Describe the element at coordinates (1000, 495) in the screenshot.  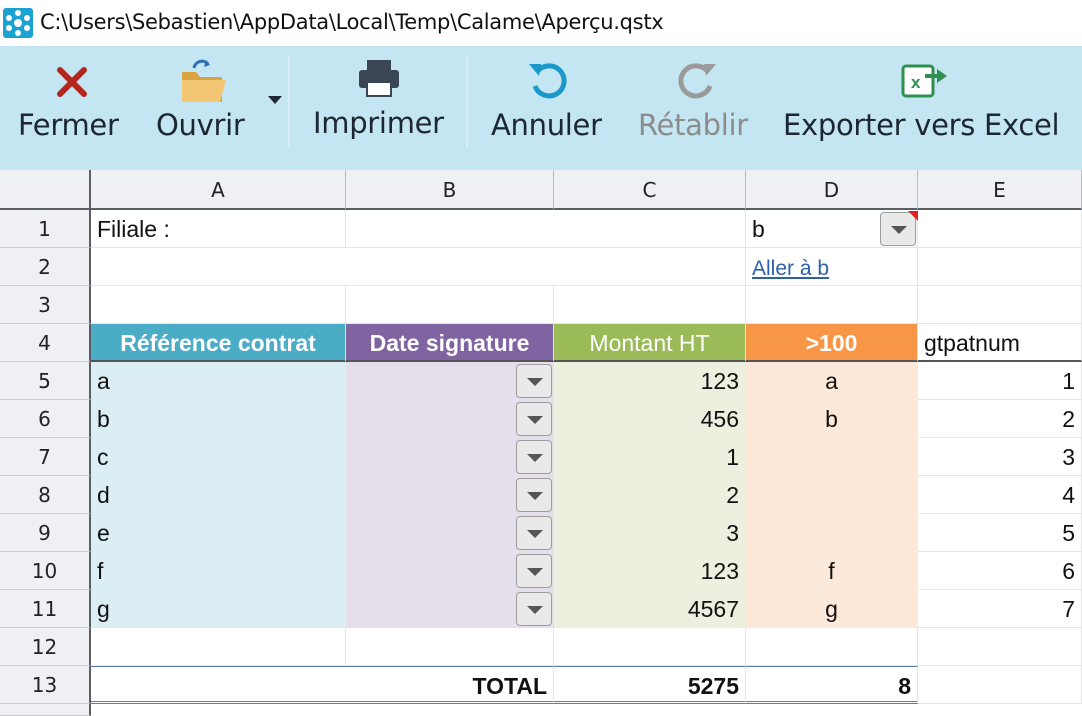
I see `gtpatnum-cell: 4` at that location.